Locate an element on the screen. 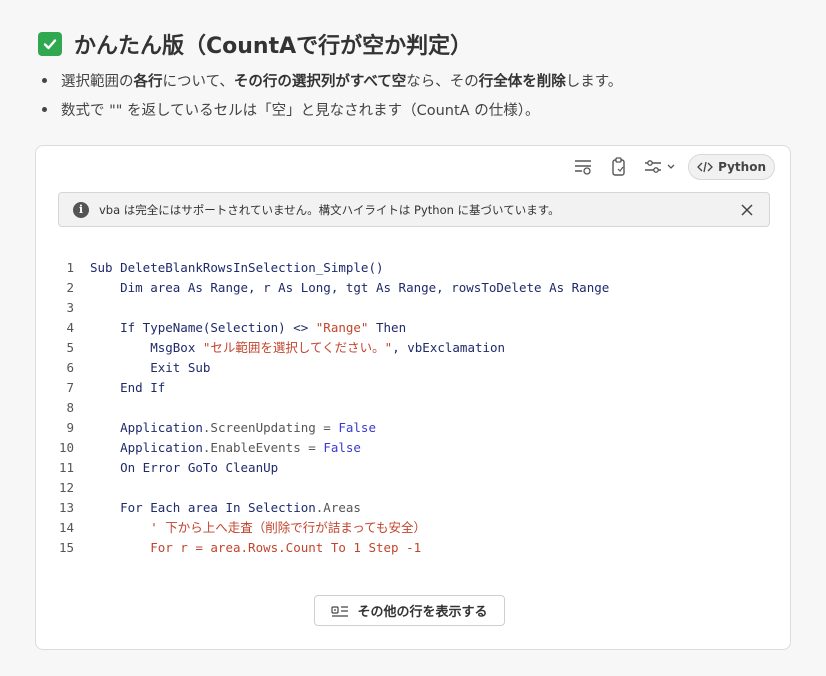 This screenshot has width=826, height=676. bullet-item: 選択範囲の各行について、その行の選択列がすべて空なら、その行全体を削除します。 is located at coordinates (331, 80).